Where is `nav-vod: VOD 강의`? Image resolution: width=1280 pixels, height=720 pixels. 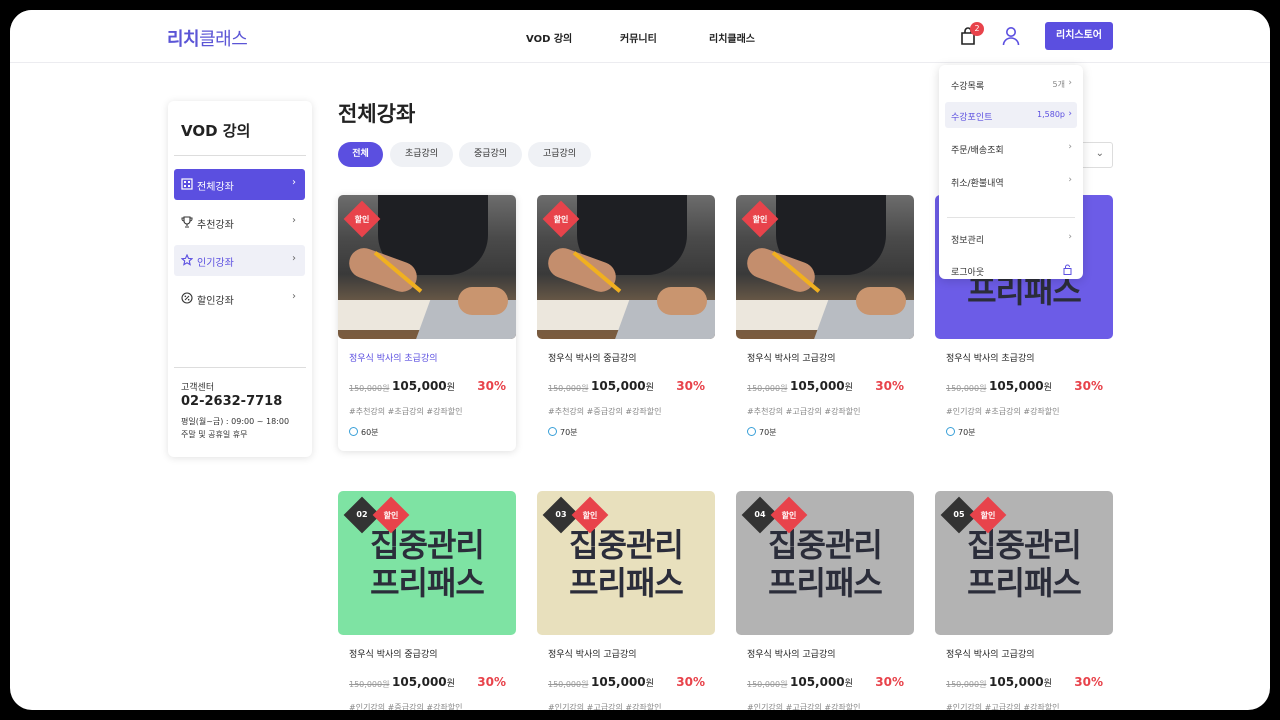
nav-vod: VOD 강의 is located at coordinates (549, 37).